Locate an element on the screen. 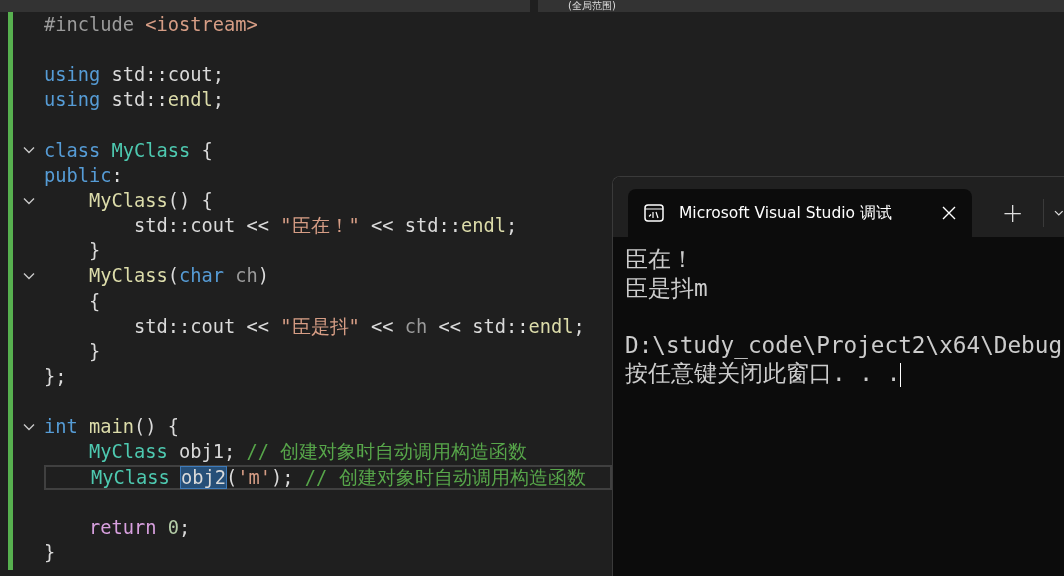 This screenshot has width=1064, height=576. console-line: D:\study_code\Project2\x64\Debug is located at coordinates (844, 344).